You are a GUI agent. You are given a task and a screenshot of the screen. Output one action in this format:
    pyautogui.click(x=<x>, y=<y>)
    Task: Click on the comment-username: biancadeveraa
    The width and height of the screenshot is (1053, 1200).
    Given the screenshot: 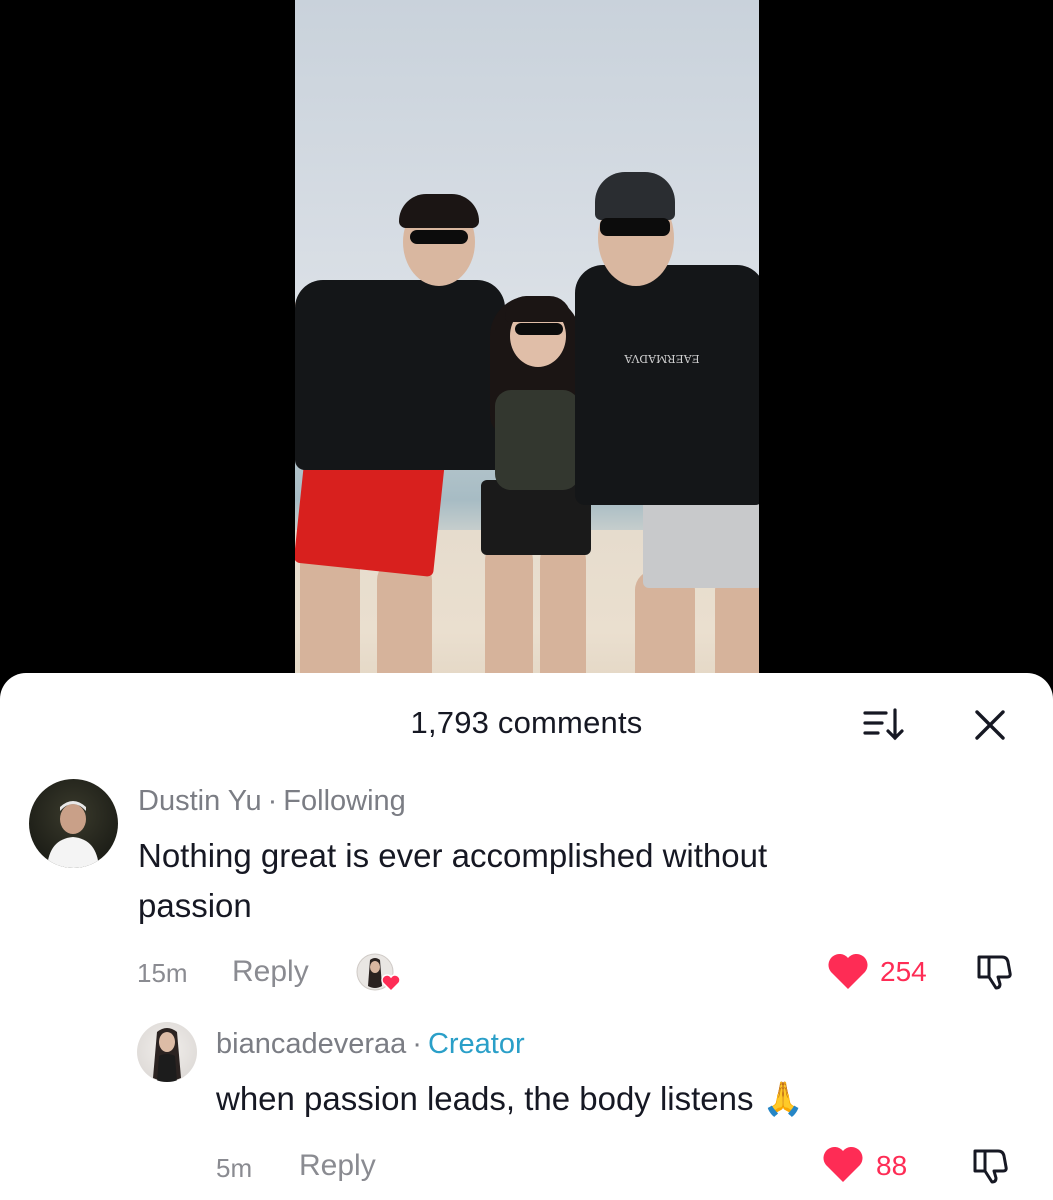 What is the action you would take?
    pyautogui.click(x=311, y=1044)
    